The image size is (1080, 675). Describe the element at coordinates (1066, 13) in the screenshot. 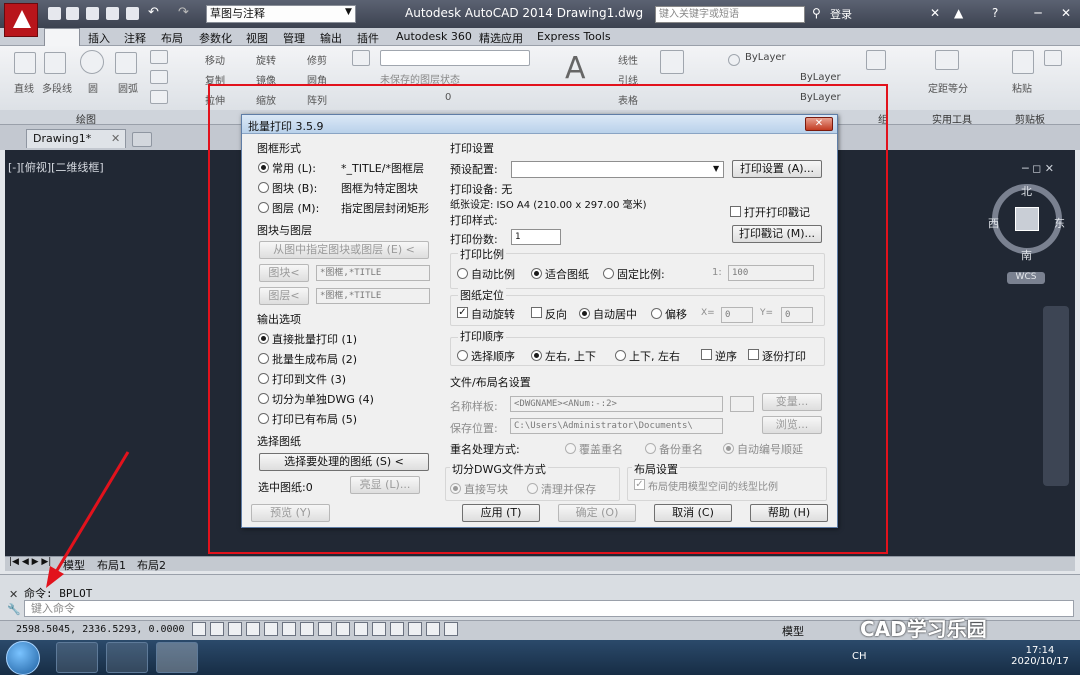

I see `close-icon: ✕` at that location.